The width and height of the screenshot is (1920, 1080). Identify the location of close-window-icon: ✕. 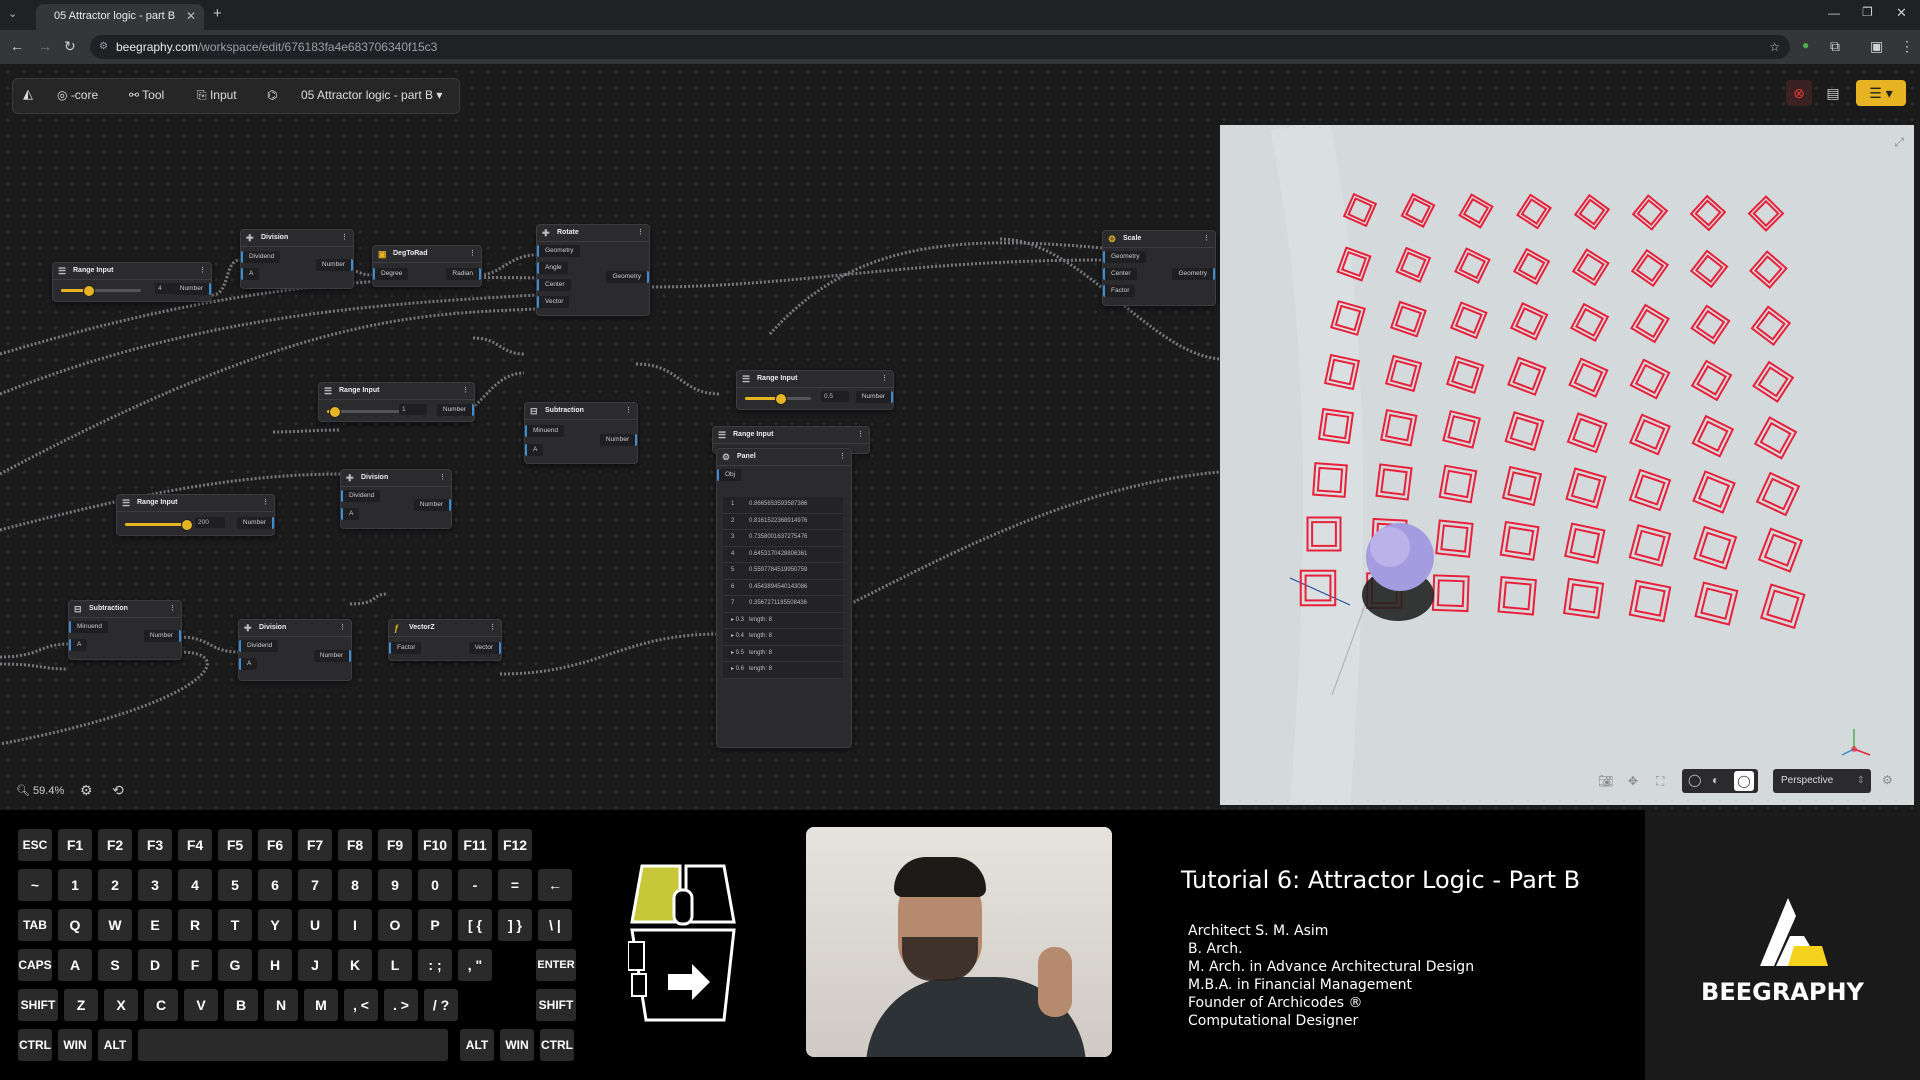
(1901, 13).